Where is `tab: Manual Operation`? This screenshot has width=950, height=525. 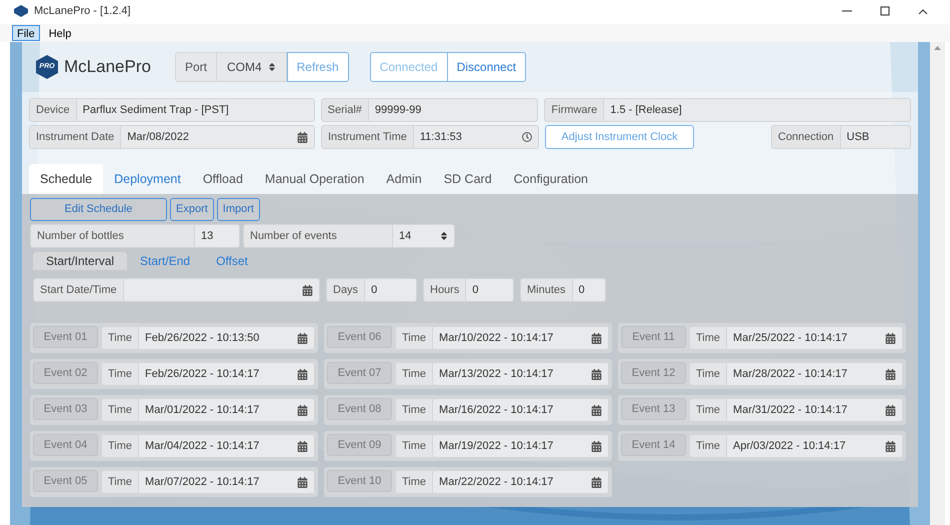
tab: Manual Operation is located at coordinates (315, 179).